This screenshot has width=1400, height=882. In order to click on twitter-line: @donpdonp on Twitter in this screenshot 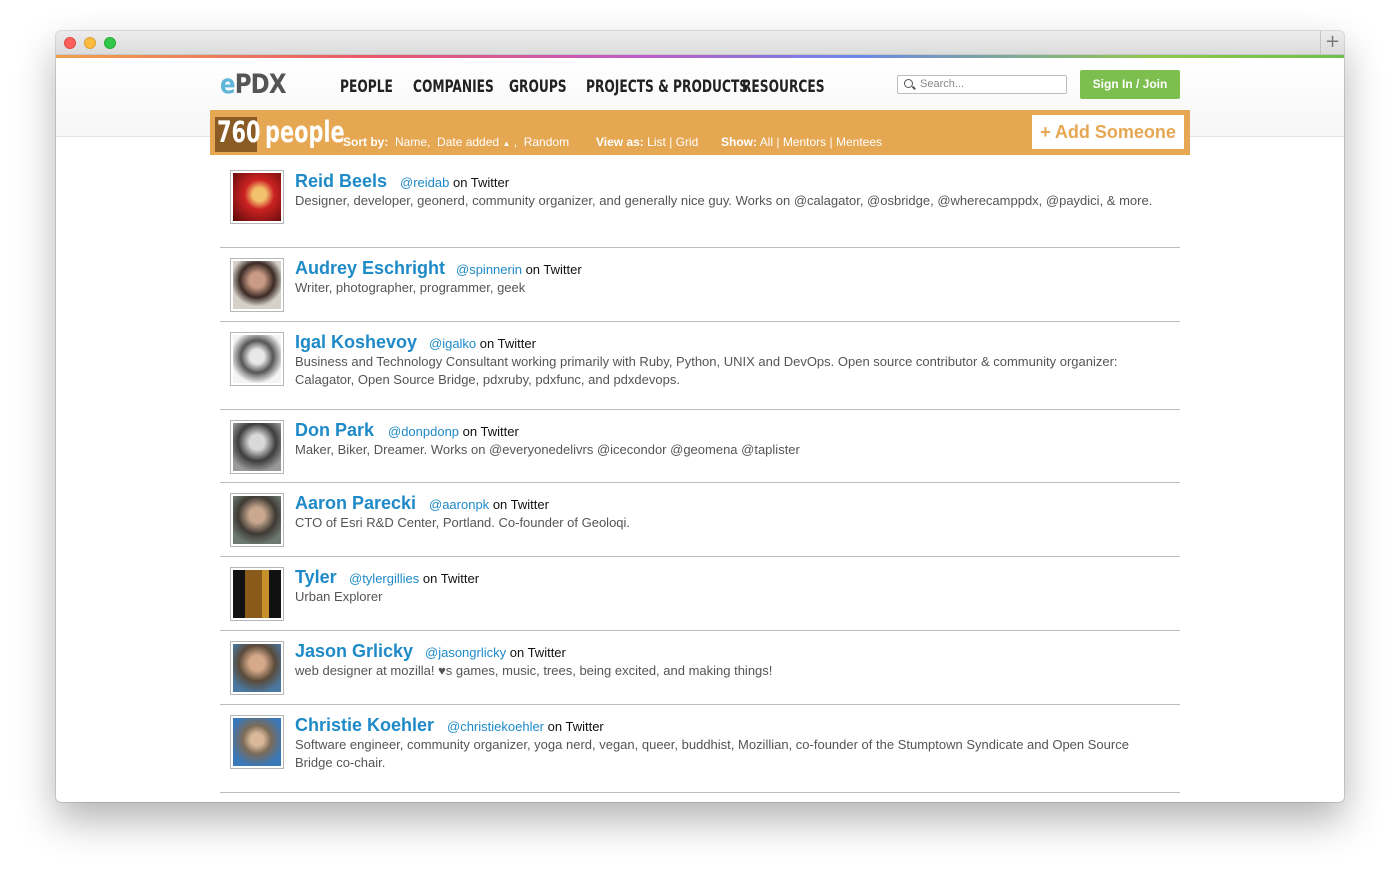, I will do `click(453, 431)`.